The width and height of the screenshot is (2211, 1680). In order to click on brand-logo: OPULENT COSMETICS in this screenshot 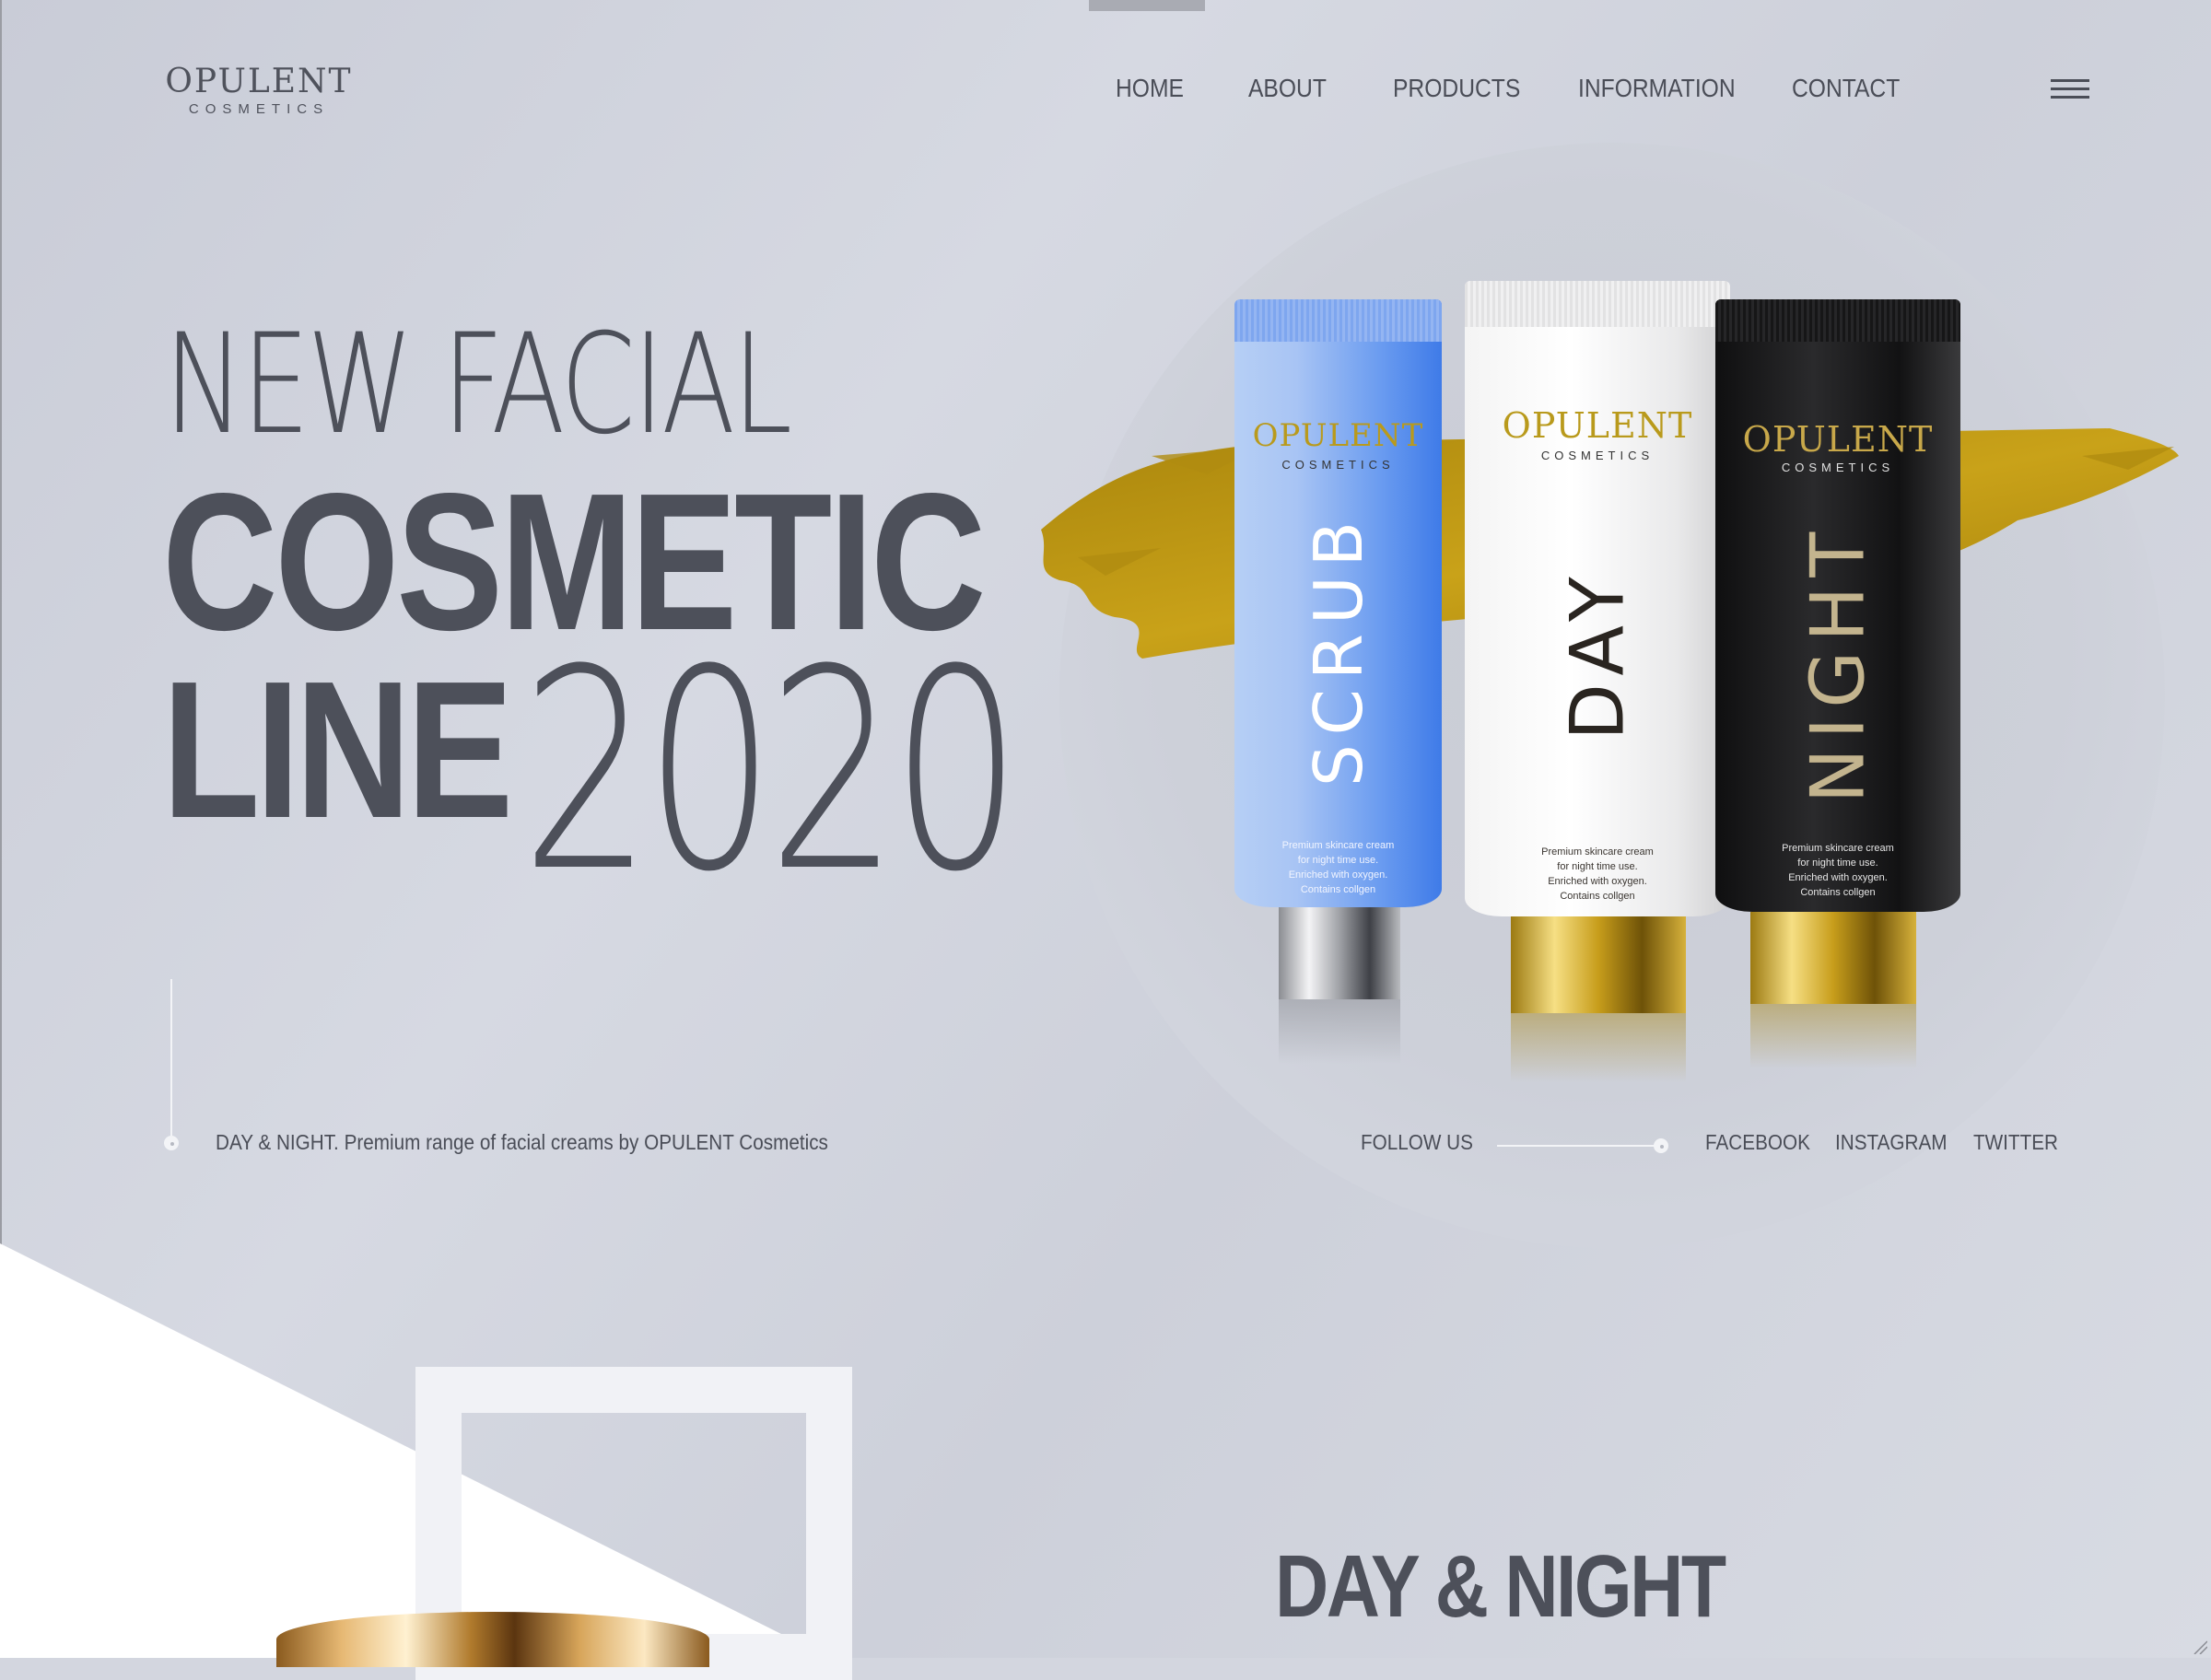, I will do `click(259, 90)`.